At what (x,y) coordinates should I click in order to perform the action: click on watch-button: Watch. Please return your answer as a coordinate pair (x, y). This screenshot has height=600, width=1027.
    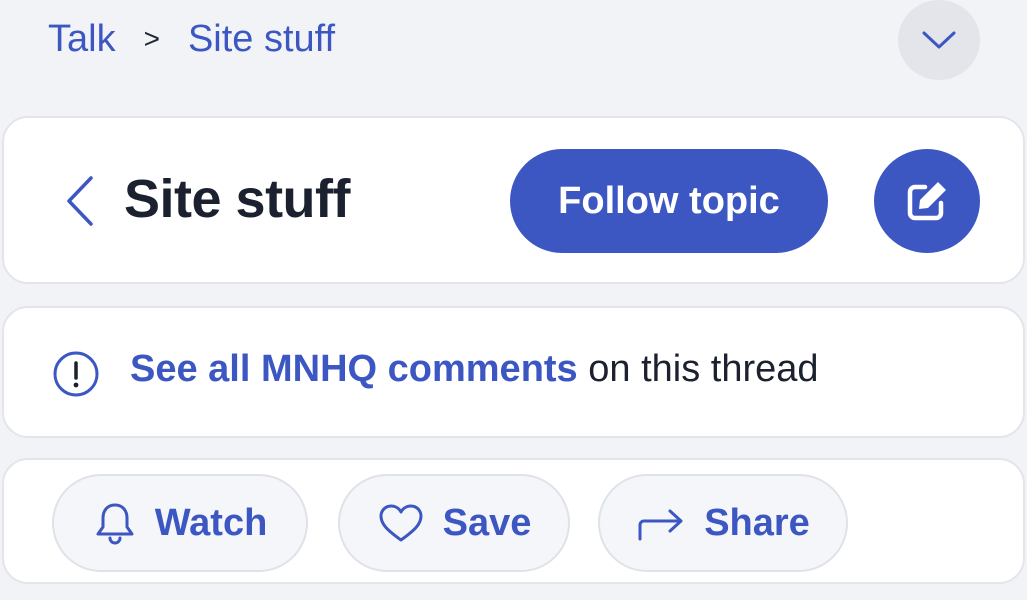
    Looking at the image, I should click on (180, 523).